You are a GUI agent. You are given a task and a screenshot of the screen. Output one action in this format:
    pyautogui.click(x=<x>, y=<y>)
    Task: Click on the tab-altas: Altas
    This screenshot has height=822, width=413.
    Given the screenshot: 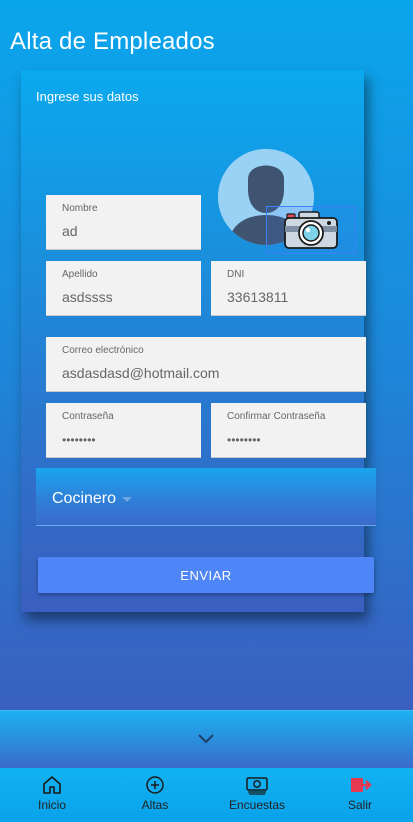 What is the action you would take?
    pyautogui.click(x=155, y=795)
    